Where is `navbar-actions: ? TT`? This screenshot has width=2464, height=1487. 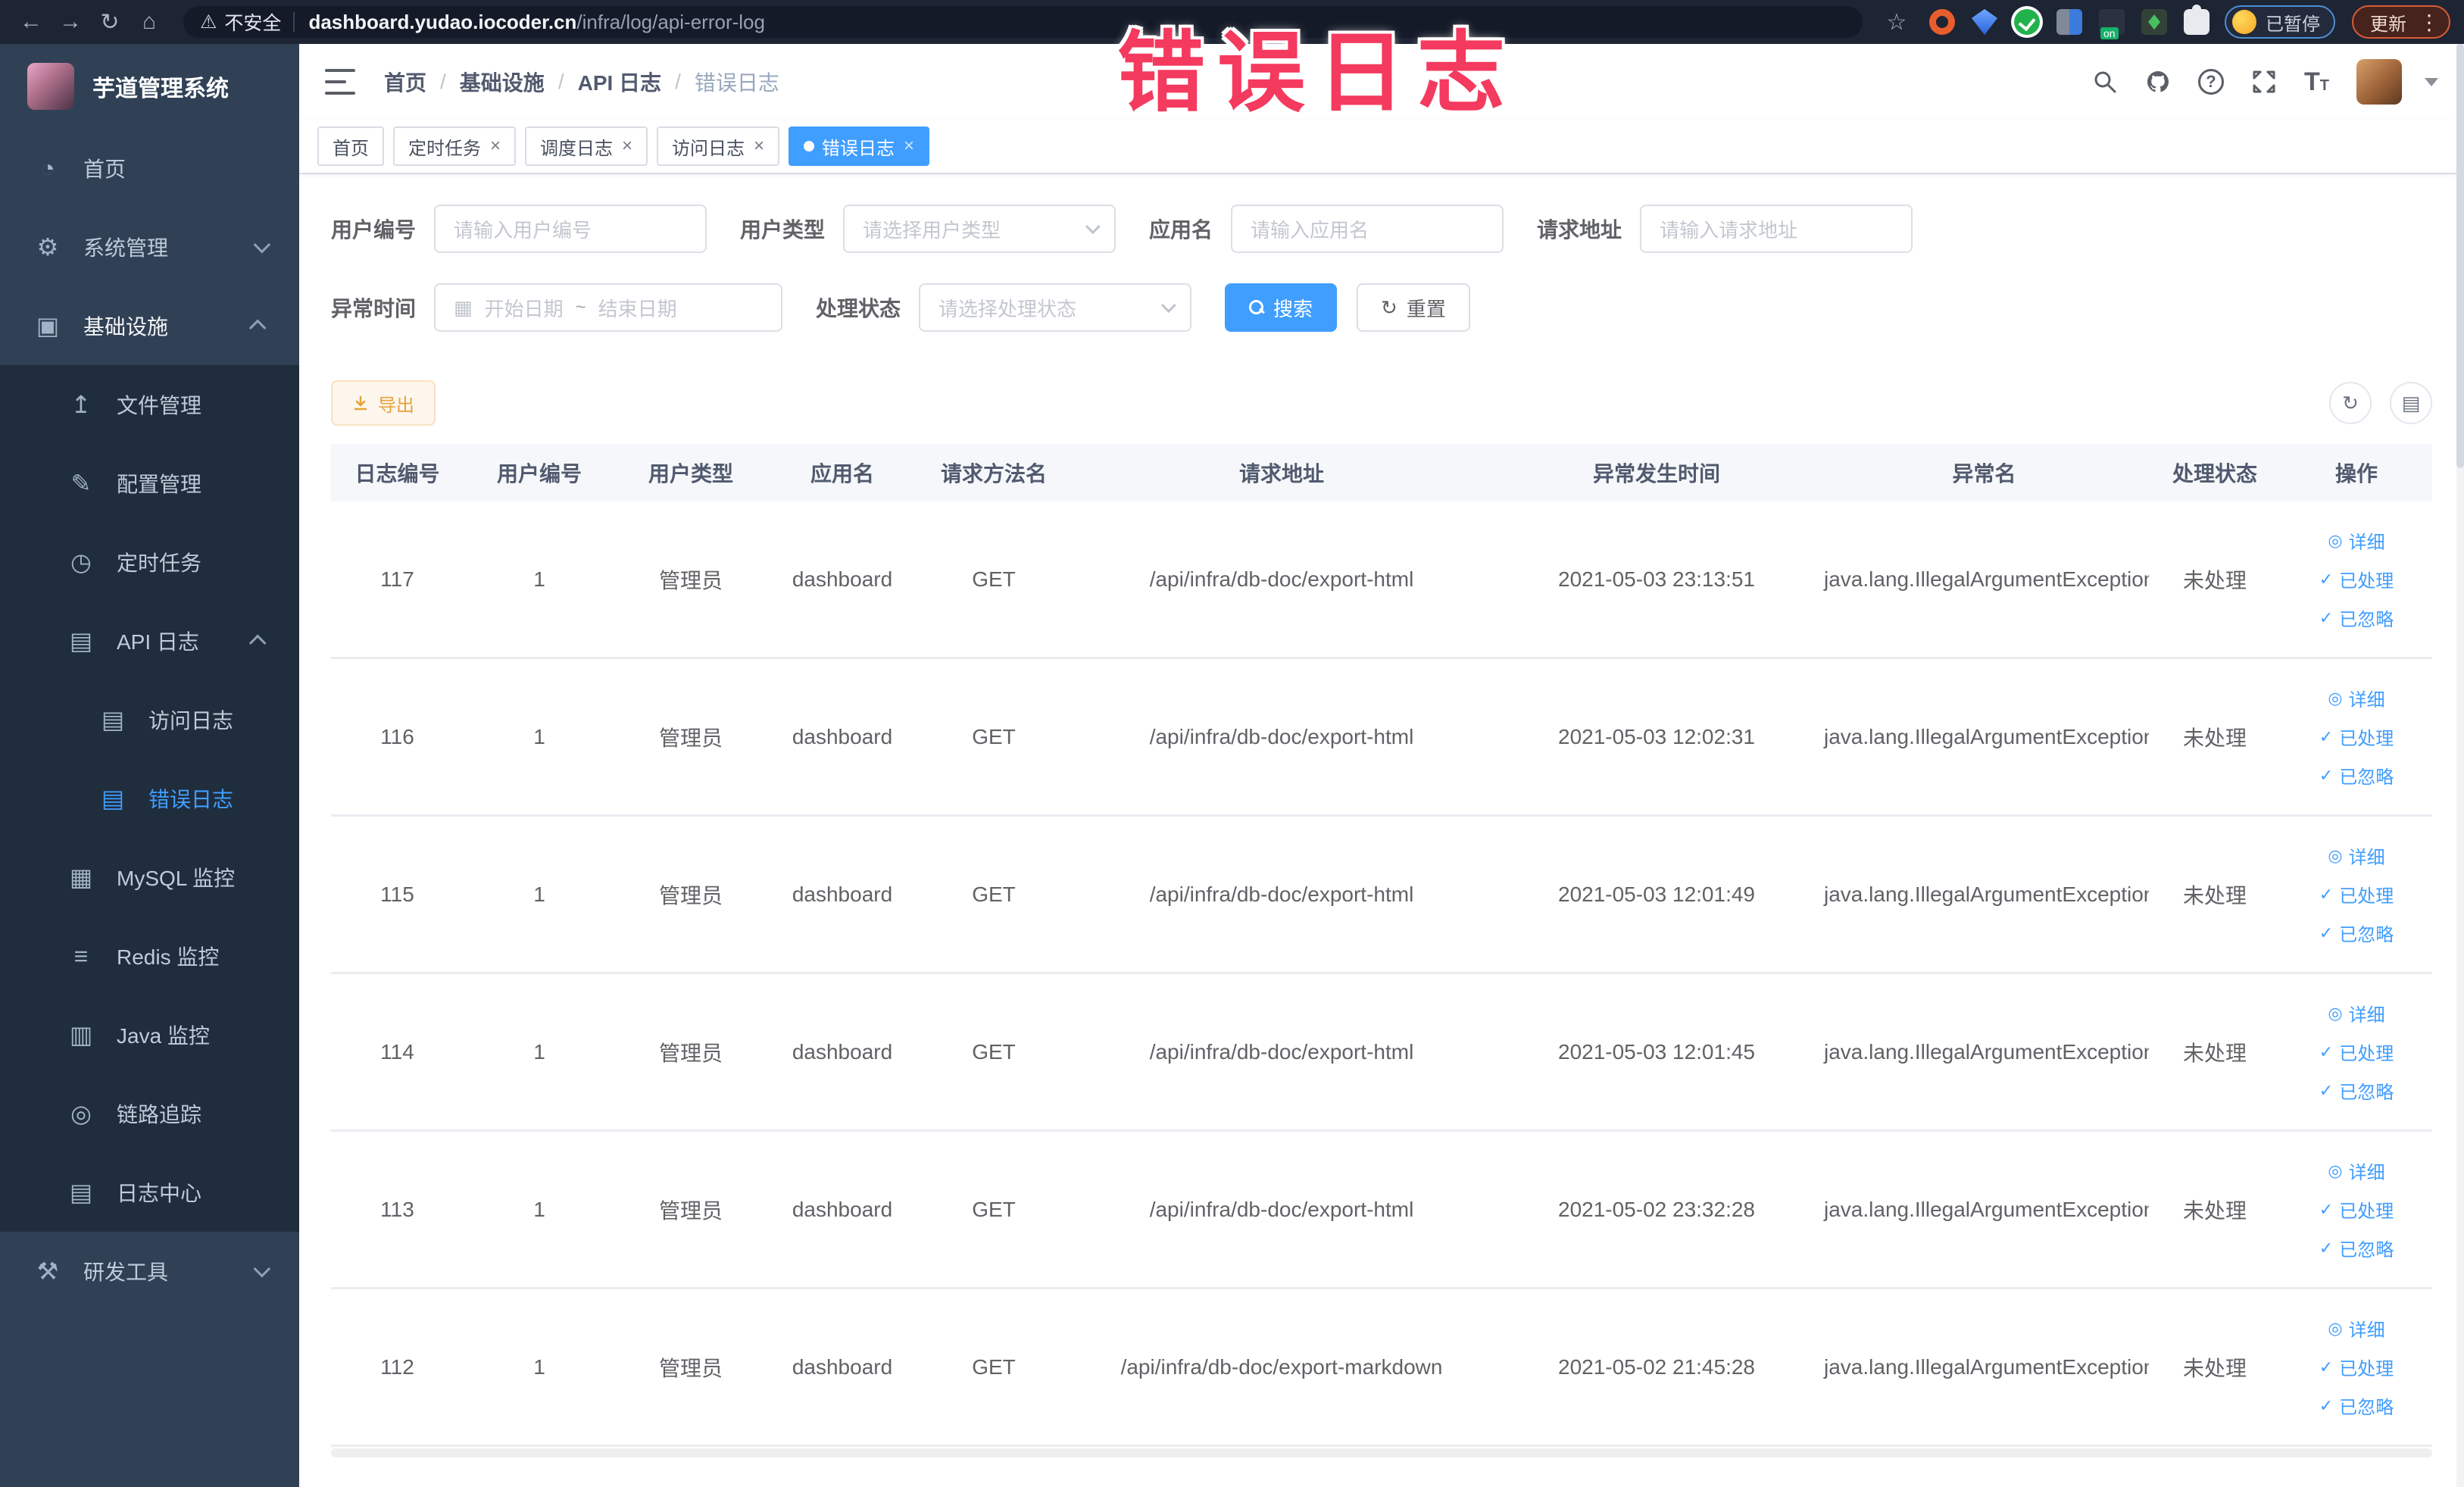
navbar-actions: ? TT is located at coordinates (2265, 82).